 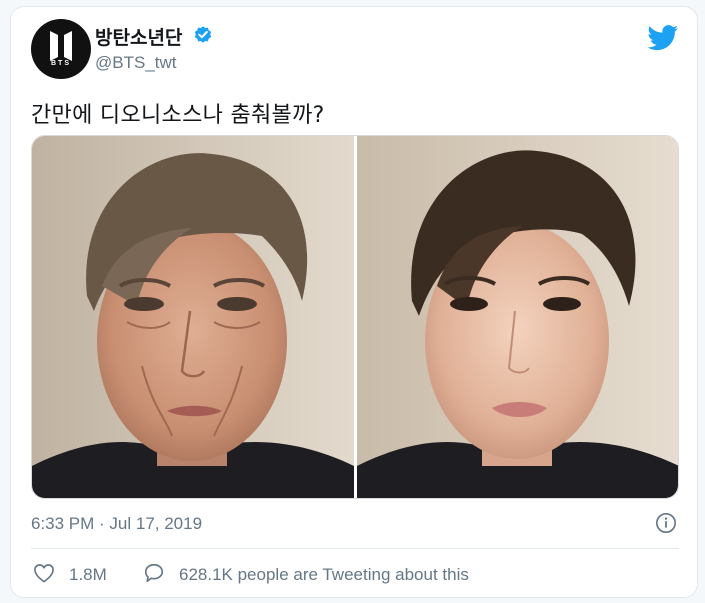 What do you see at coordinates (355, 548) in the screenshot?
I see `divider` at bounding box center [355, 548].